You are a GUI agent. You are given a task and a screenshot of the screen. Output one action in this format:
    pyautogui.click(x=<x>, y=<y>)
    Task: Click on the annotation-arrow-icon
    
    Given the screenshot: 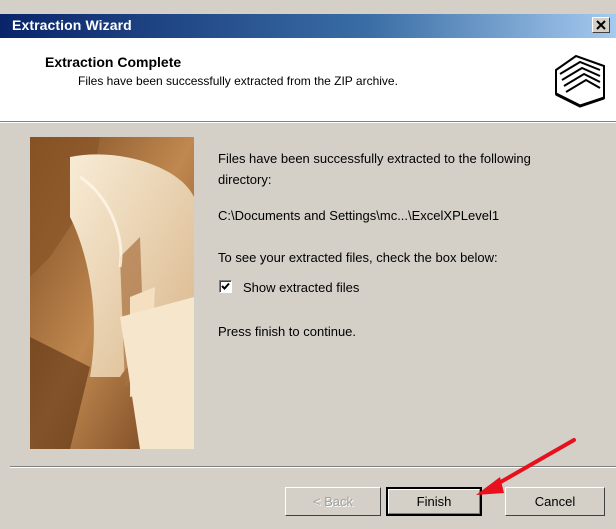 What is the action you would take?
    pyautogui.click(x=526, y=466)
    